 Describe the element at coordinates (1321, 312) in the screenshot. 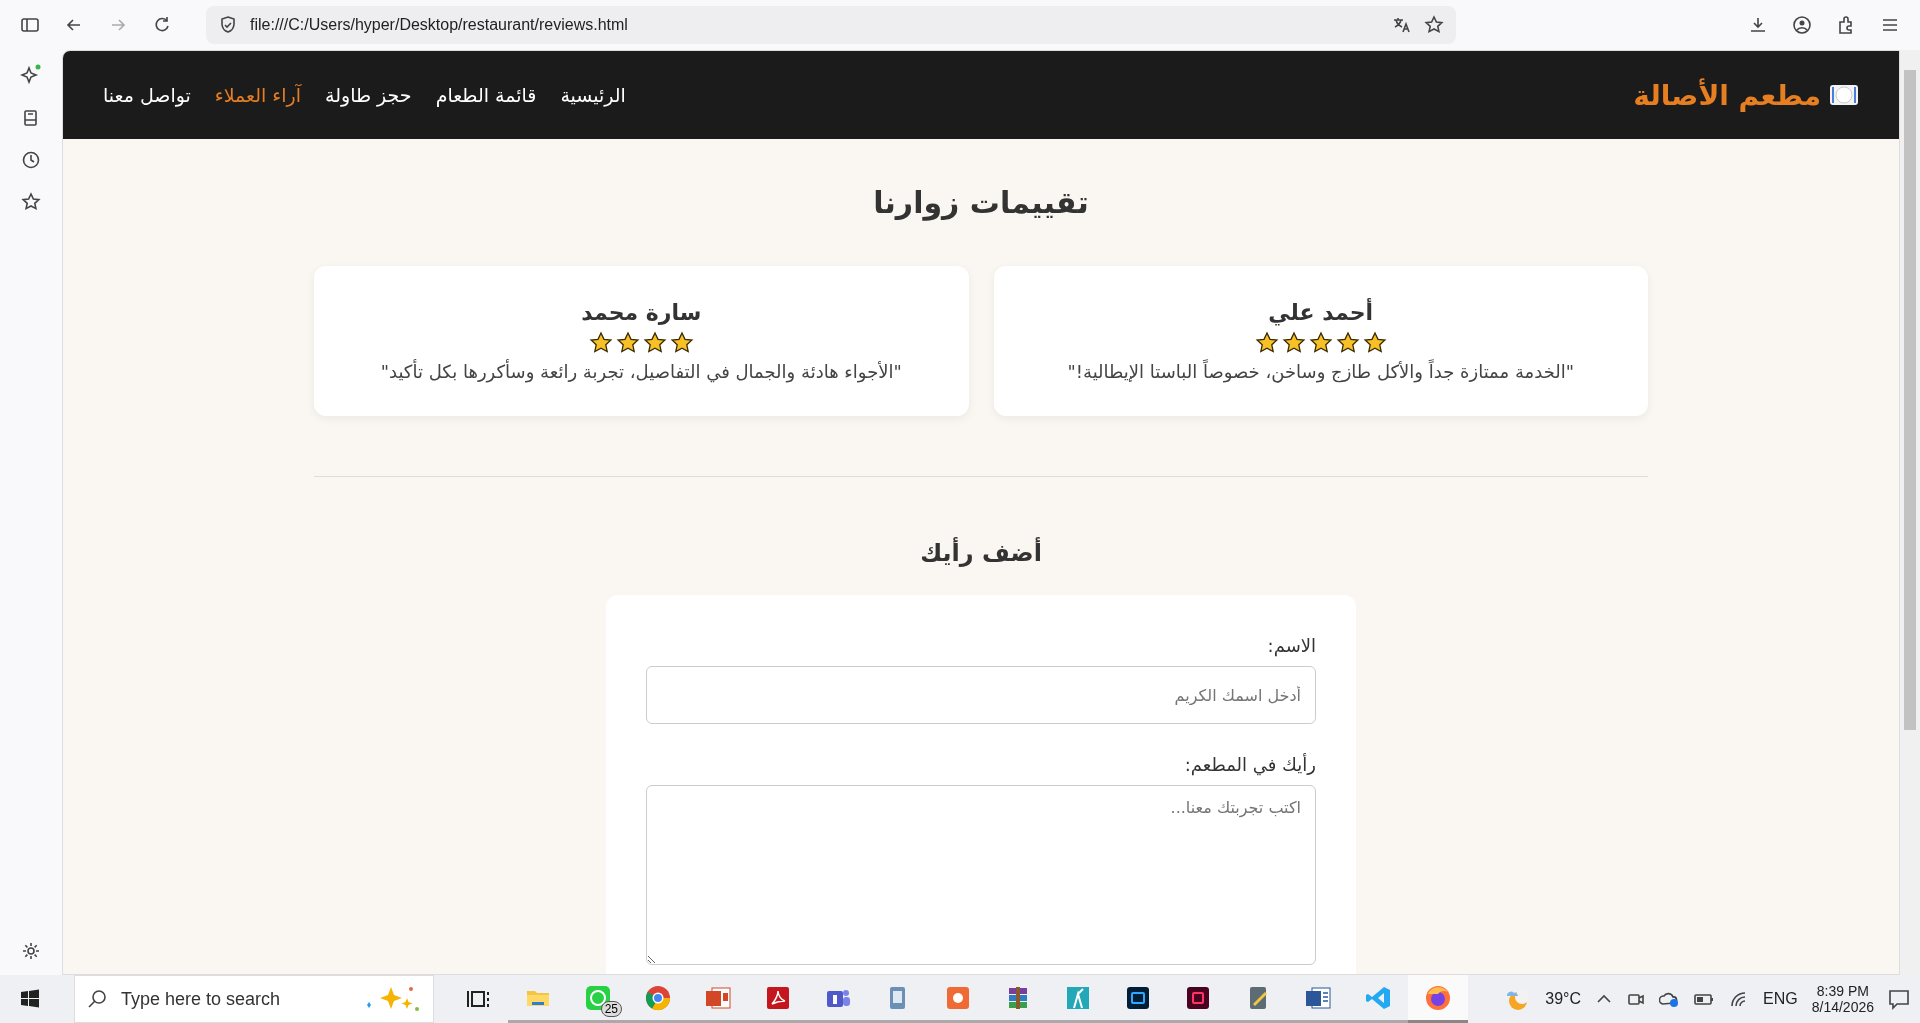

I see `reviewer-name: أحمد علي` at that location.